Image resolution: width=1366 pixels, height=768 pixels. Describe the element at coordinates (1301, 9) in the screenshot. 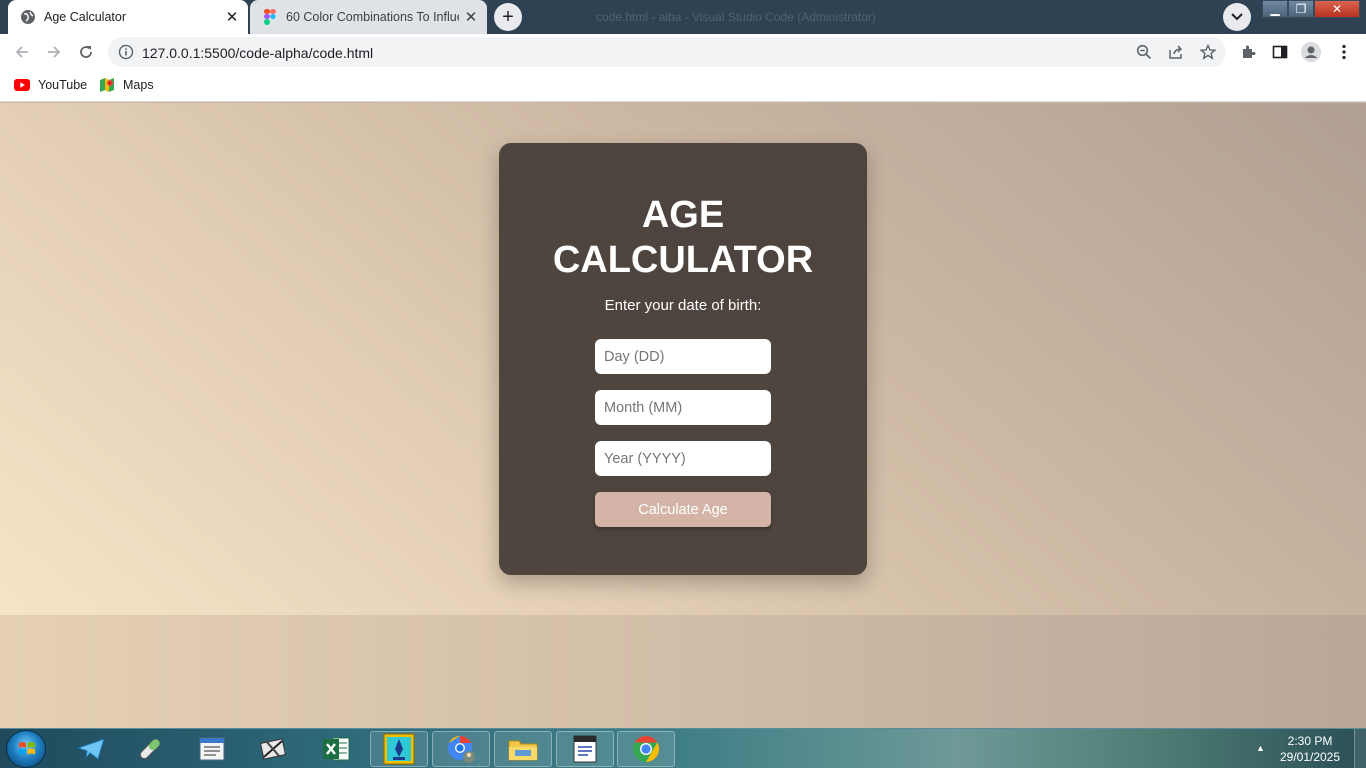

I see `maximize-button: ❐` at that location.